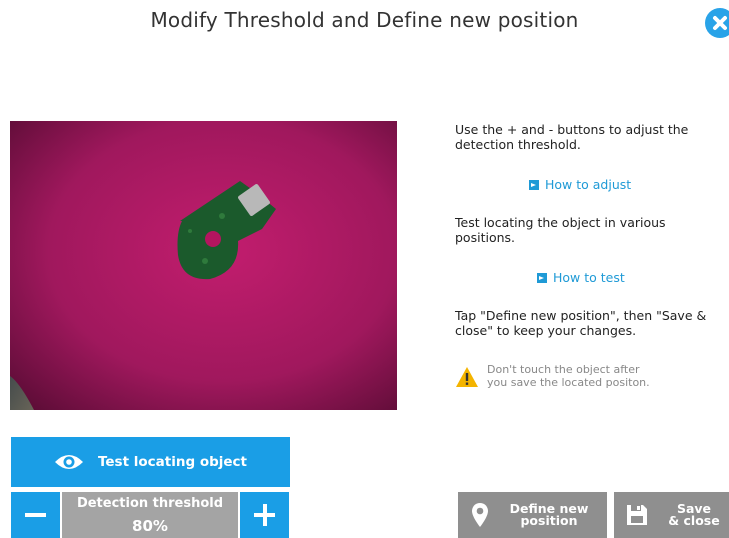 Image resolution: width=729 pixels, height=538 pixels. I want to click on floppy-disk-icon, so click(637, 515).